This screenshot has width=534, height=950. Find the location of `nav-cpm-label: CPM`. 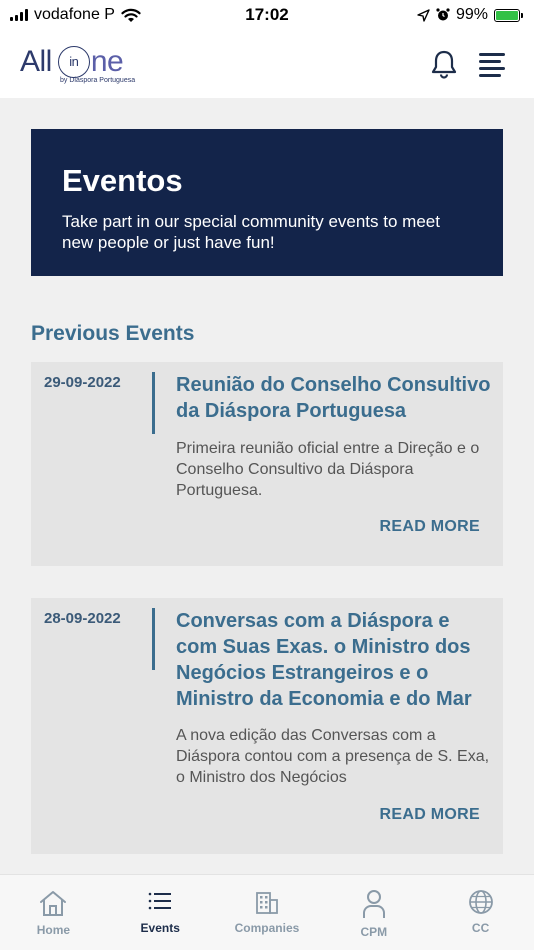

nav-cpm-label: CPM is located at coordinates (374, 932).